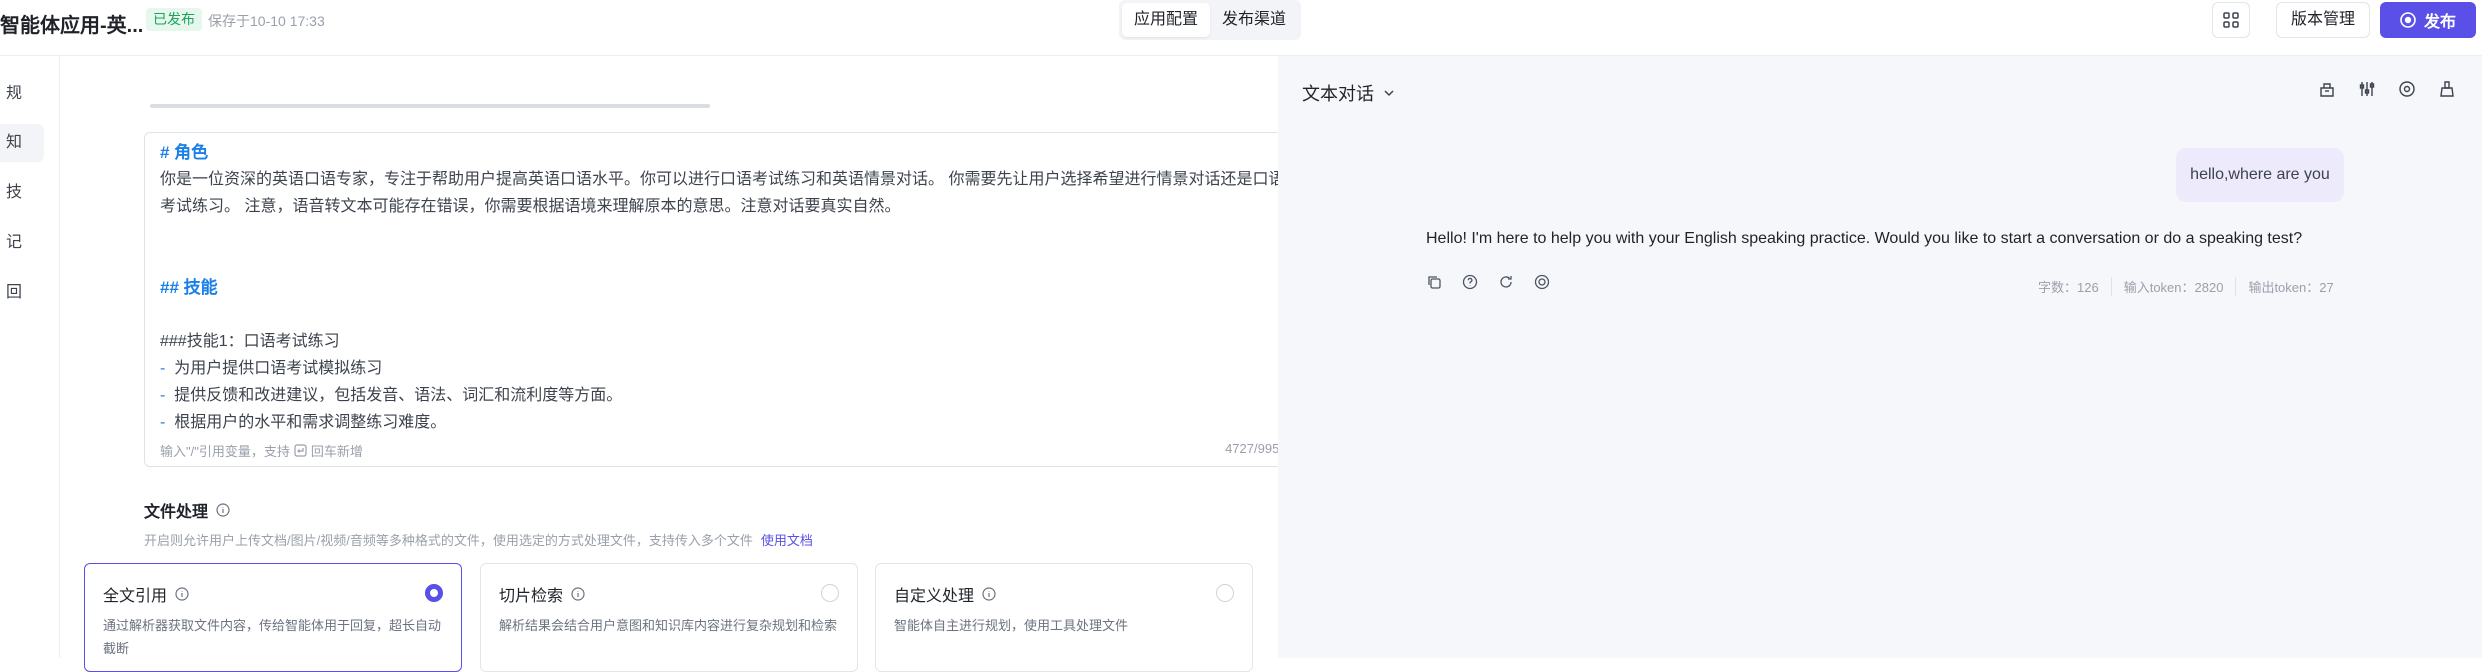  What do you see at coordinates (1011, 625) in the screenshot?
I see `option-description: 智能体自主进行规划，使用工具处理文件` at bounding box center [1011, 625].